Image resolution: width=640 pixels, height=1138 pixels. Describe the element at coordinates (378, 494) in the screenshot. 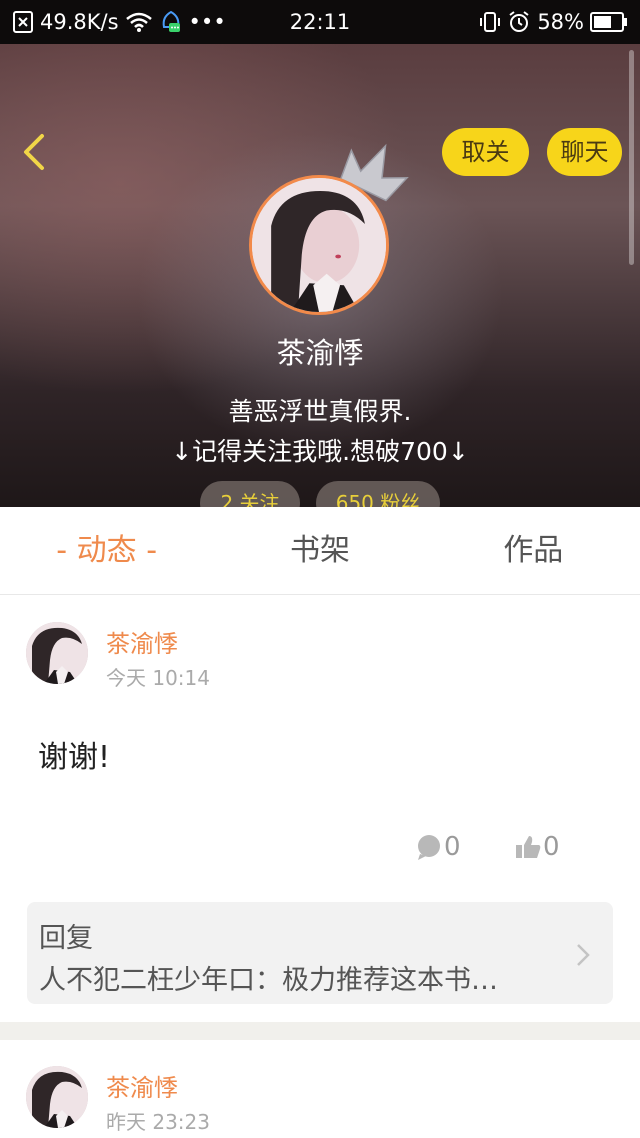

I see `fans-count-button: 650 粉丝` at that location.